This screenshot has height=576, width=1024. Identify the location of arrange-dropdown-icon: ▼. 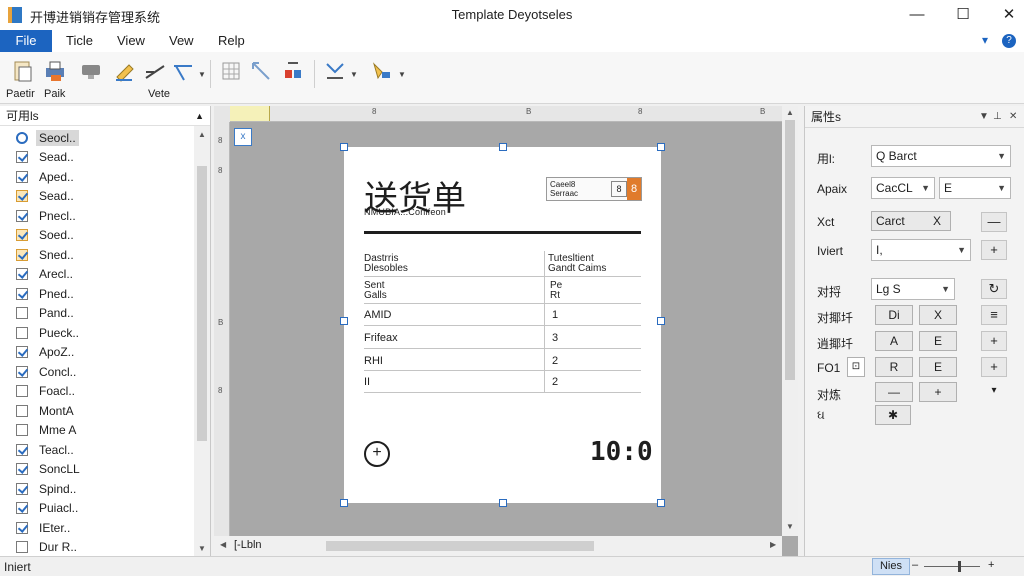
(354, 74).